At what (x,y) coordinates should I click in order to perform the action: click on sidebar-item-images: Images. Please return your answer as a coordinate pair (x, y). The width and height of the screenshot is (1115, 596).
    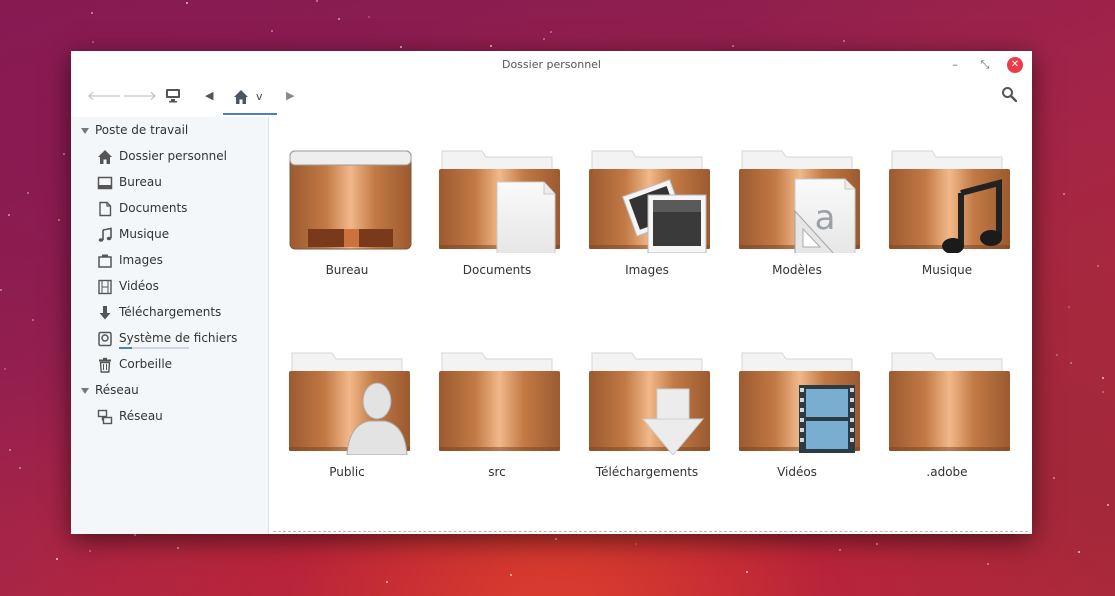
    Looking at the image, I should click on (130, 260).